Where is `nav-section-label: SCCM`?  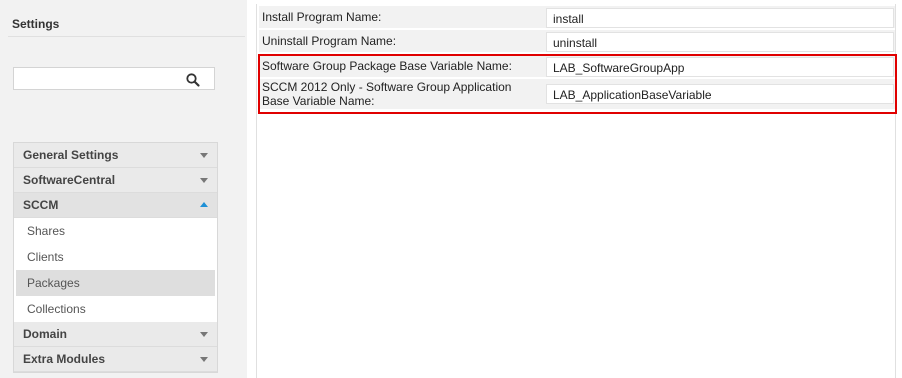 nav-section-label: SCCM is located at coordinates (41, 205).